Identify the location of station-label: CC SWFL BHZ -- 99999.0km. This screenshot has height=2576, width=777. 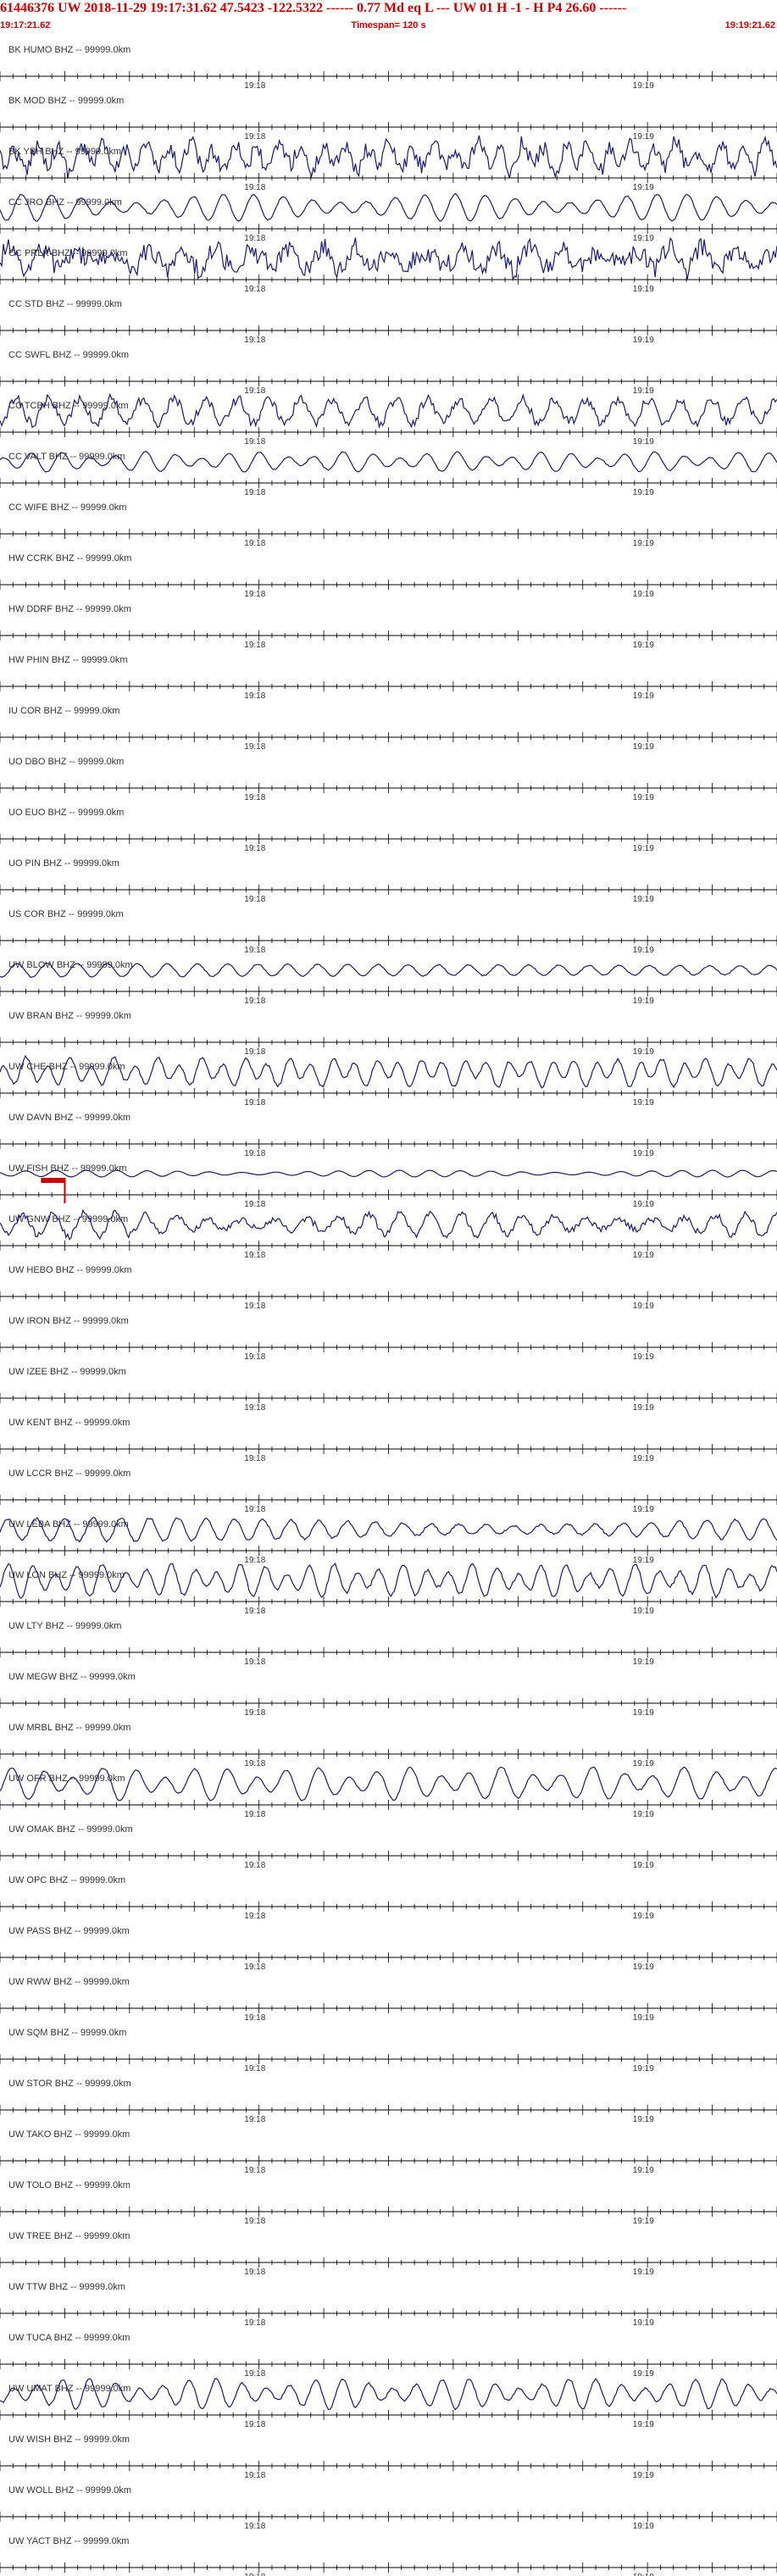
(68, 355).